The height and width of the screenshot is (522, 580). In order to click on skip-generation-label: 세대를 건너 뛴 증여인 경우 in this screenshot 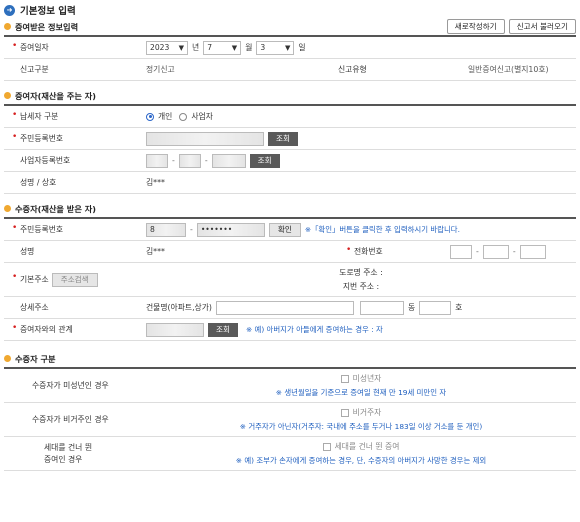, I will do `click(73, 453)`.